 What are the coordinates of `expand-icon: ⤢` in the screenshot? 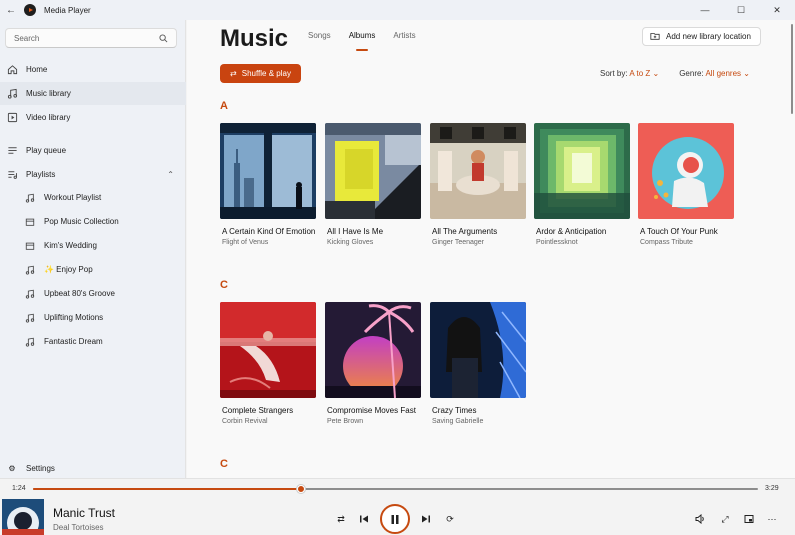 It's located at (725, 519).